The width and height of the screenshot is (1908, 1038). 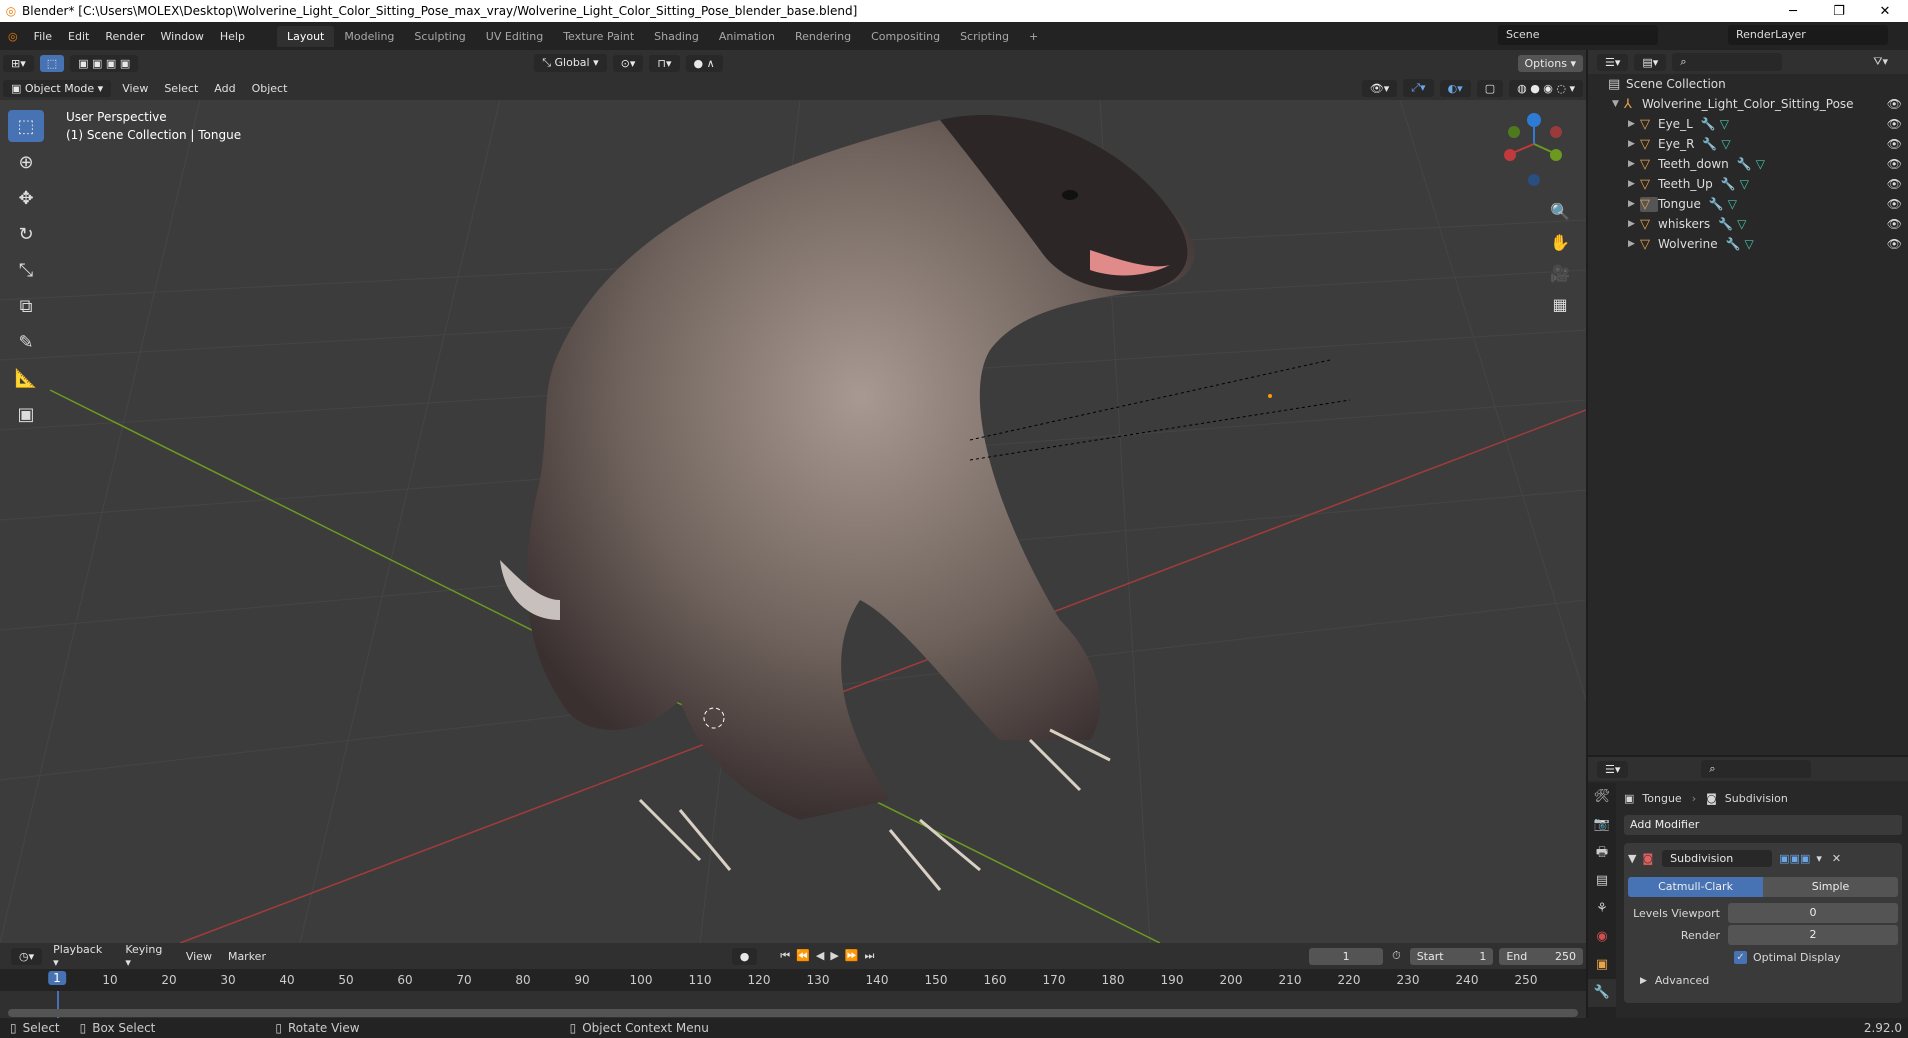 I want to click on tab-sculpting: Sculpting, so click(x=439, y=36).